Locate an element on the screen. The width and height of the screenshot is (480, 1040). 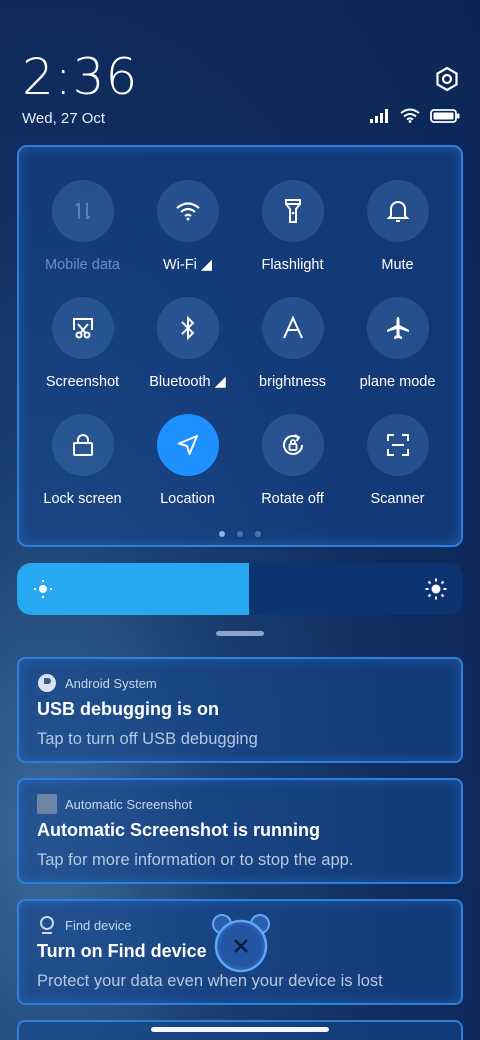
drag-handle is located at coordinates (240, 633).